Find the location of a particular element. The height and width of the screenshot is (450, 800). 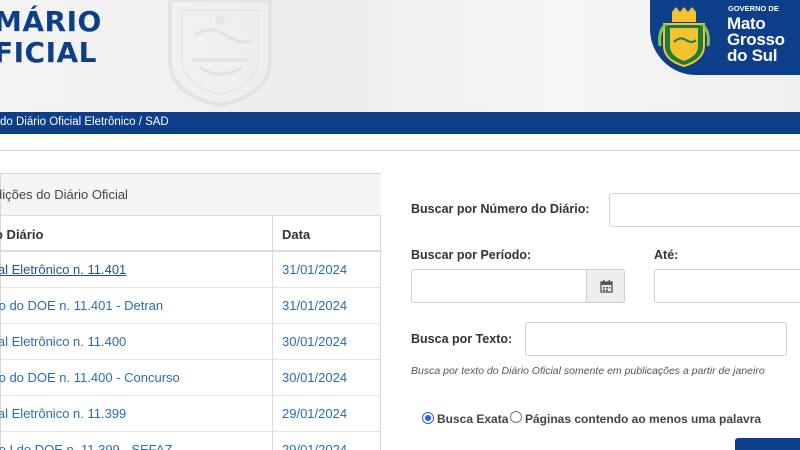

gov-logo-state-name: Mato Grosso do Sul is located at coordinates (756, 40).